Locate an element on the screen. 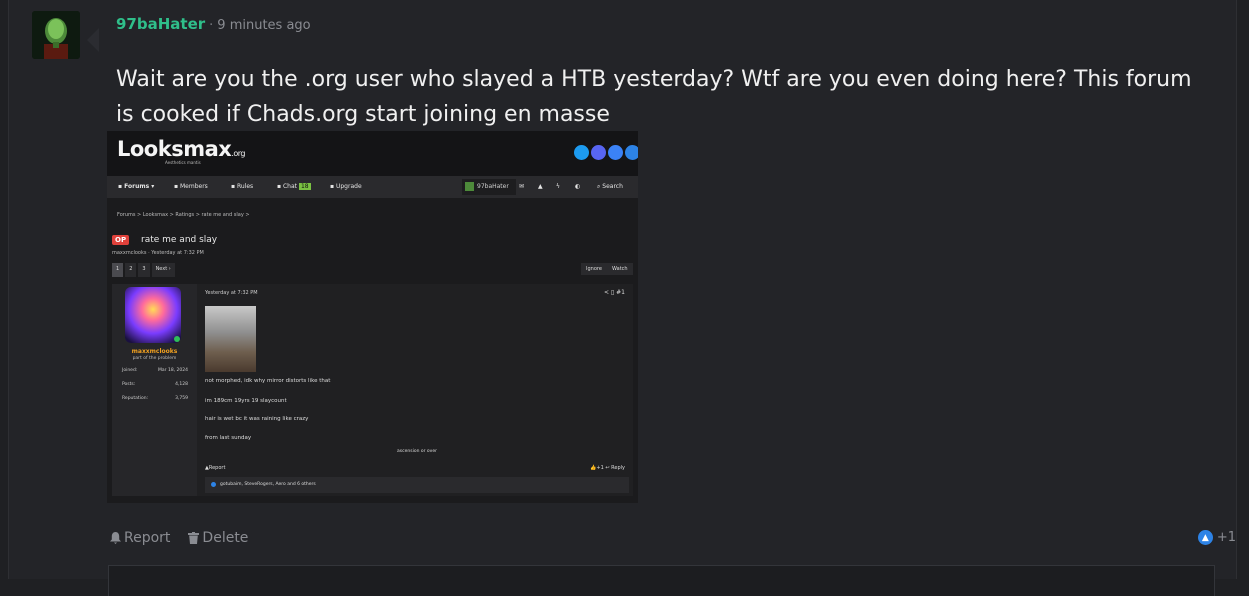  embed-nav-bolt-icon: ϟ is located at coordinates (558, 186).